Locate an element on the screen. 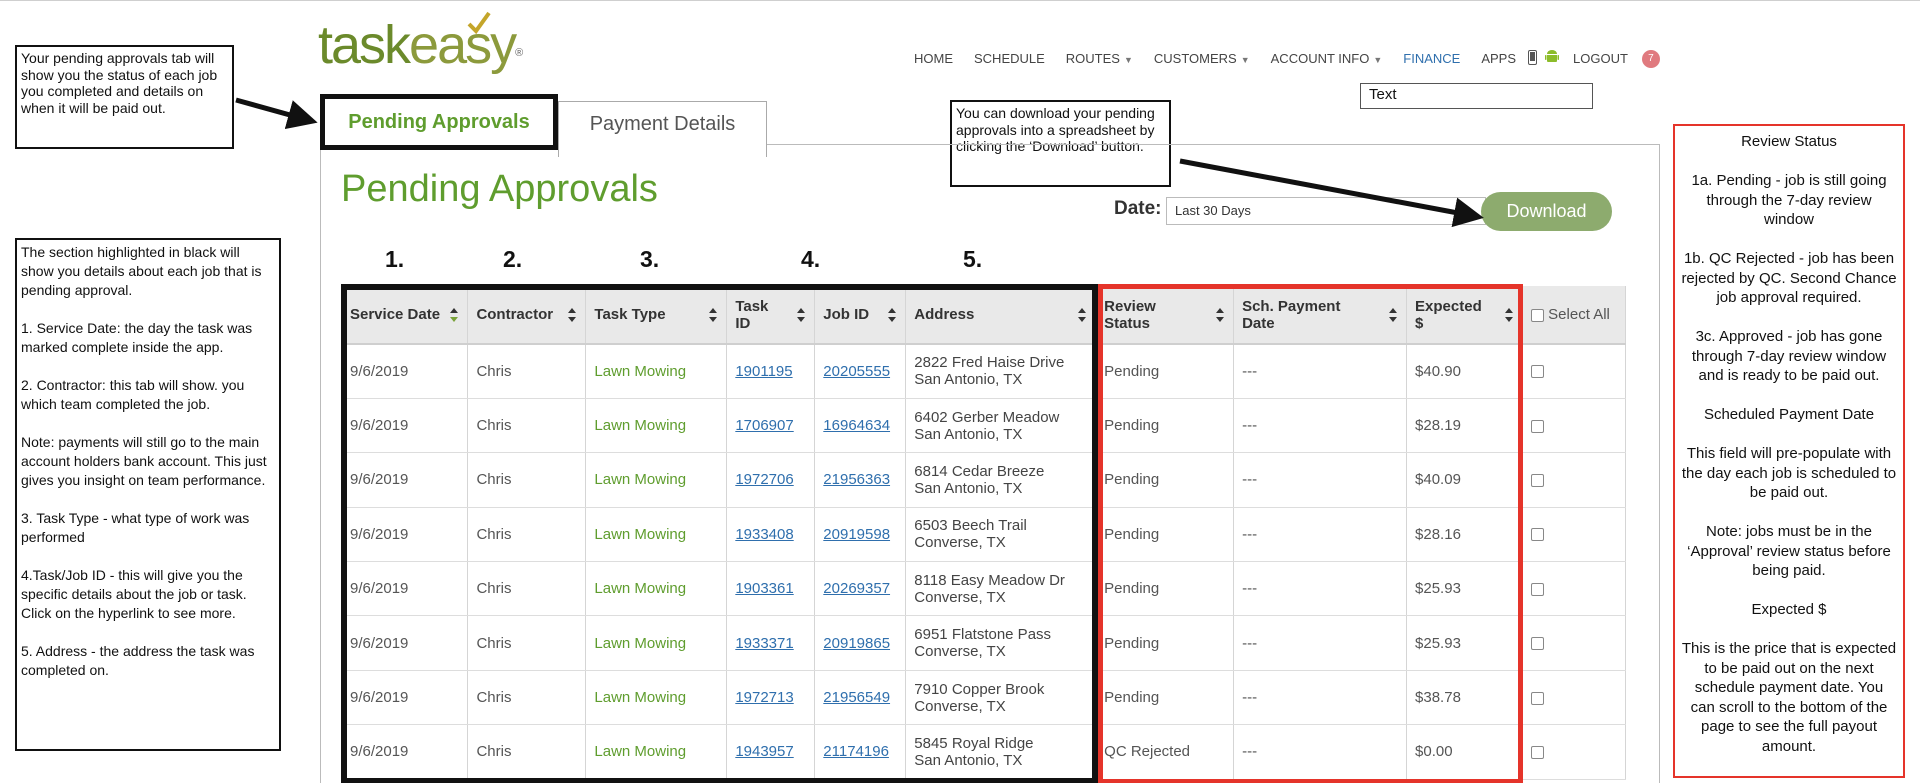  select-all-checkbox is located at coordinates (1537, 315).